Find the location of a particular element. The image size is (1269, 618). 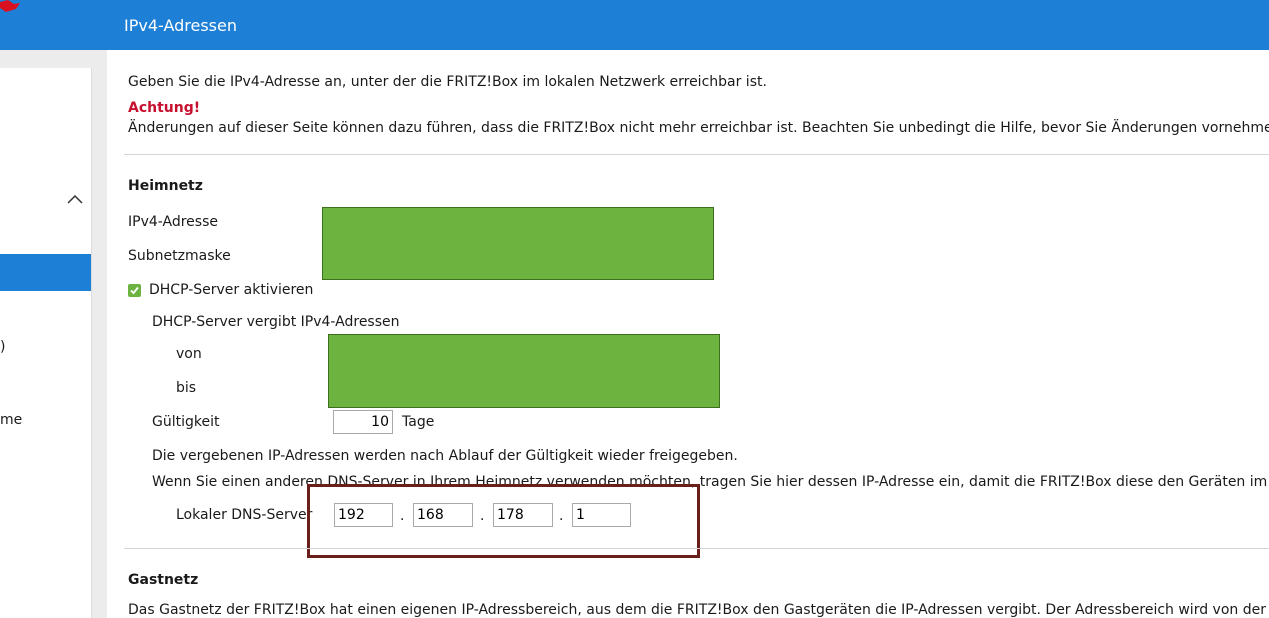

dhcp-checkbox is located at coordinates (134, 290).